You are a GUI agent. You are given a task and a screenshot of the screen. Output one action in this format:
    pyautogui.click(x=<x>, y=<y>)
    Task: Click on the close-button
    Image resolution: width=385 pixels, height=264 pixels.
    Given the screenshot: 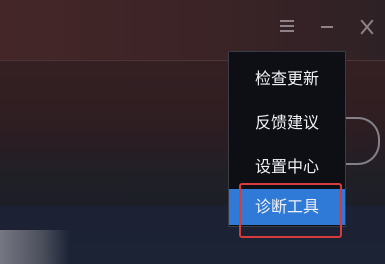 What is the action you would take?
    pyautogui.click(x=367, y=27)
    